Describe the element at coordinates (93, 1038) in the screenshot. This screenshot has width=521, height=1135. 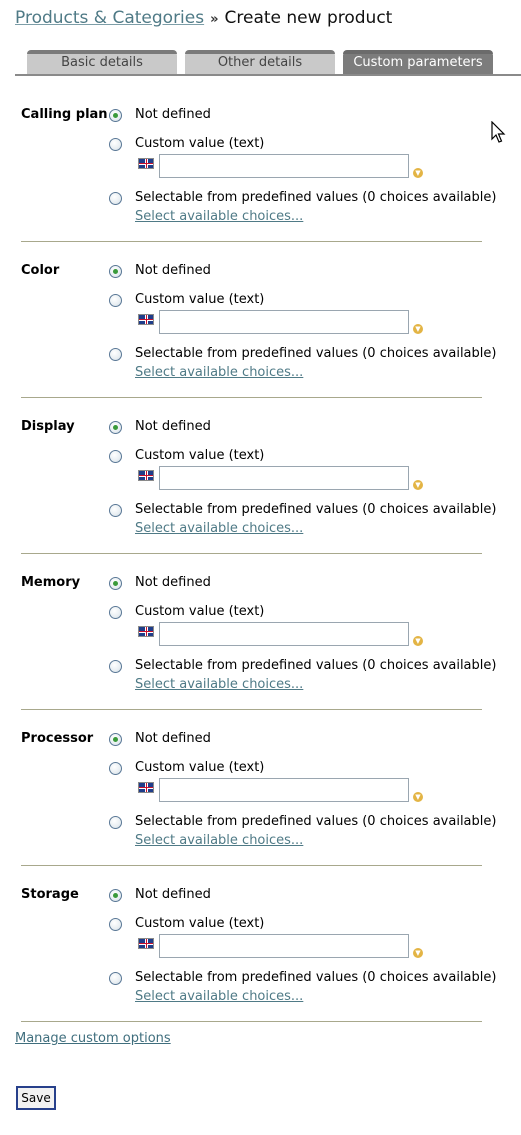
I see `manage-custom-options-link: Manage custom options` at that location.